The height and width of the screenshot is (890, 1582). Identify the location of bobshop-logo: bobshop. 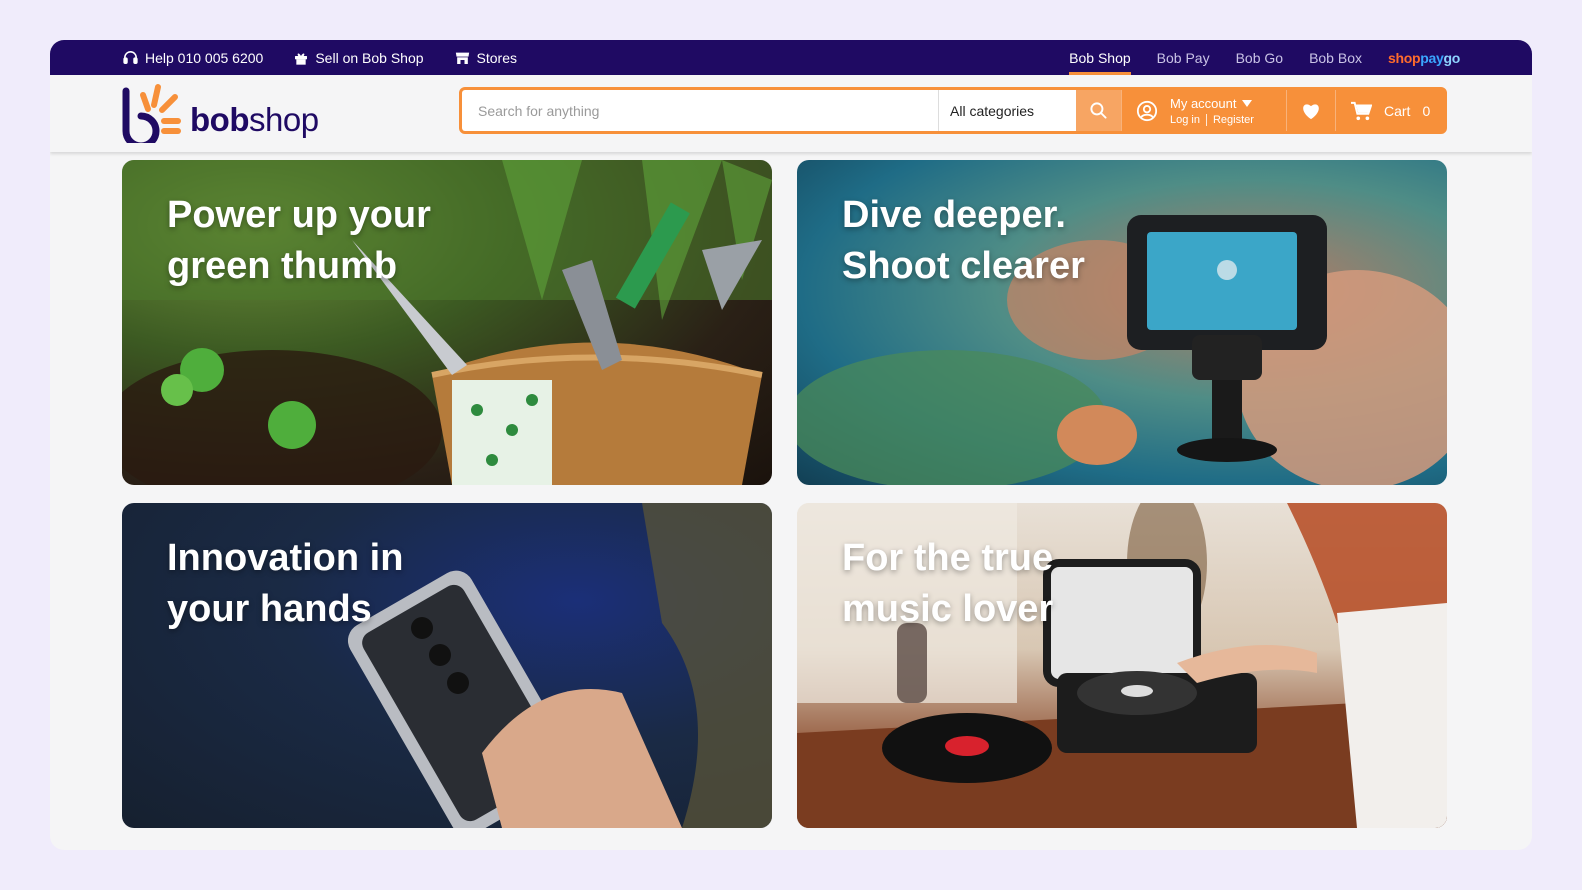
(220, 113).